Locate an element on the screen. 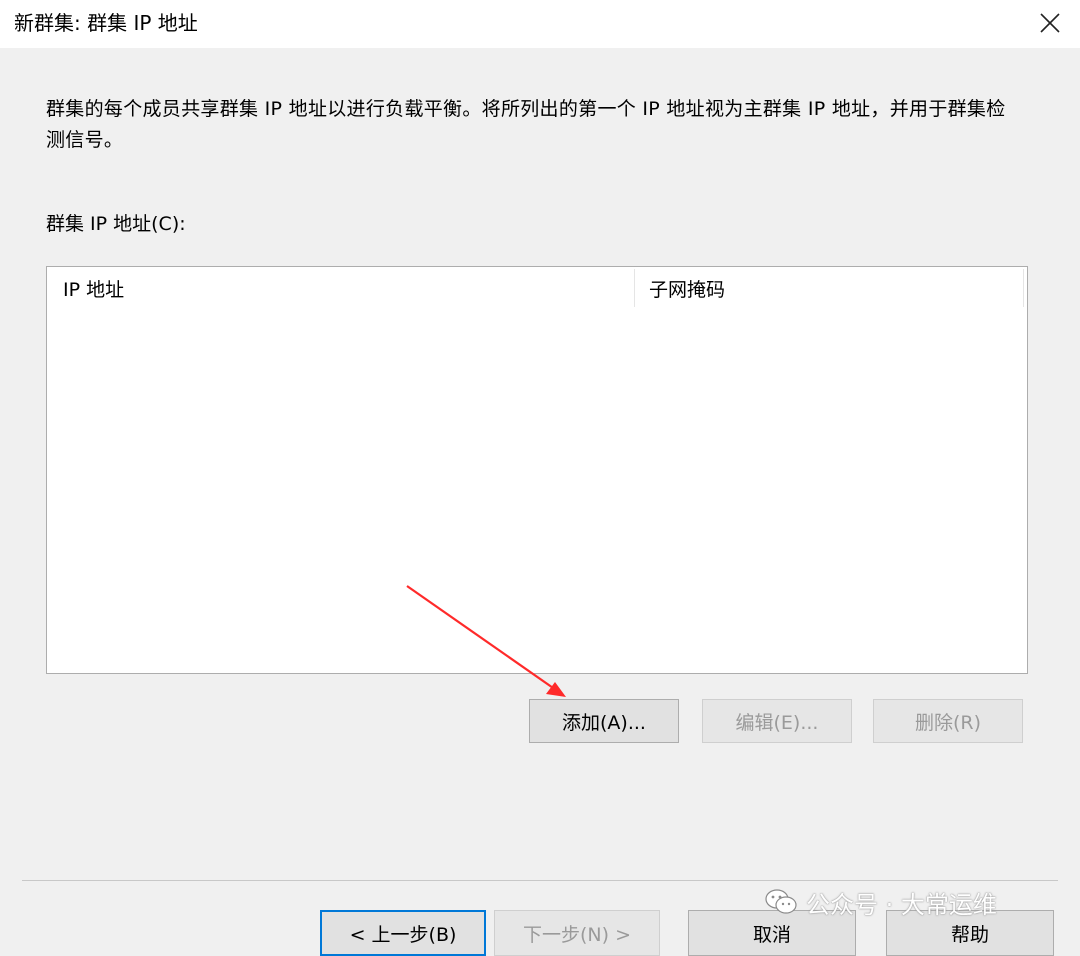 This screenshot has width=1080, height=956. watermark: 公众号 · 大常运维 is located at coordinates (880, 902).